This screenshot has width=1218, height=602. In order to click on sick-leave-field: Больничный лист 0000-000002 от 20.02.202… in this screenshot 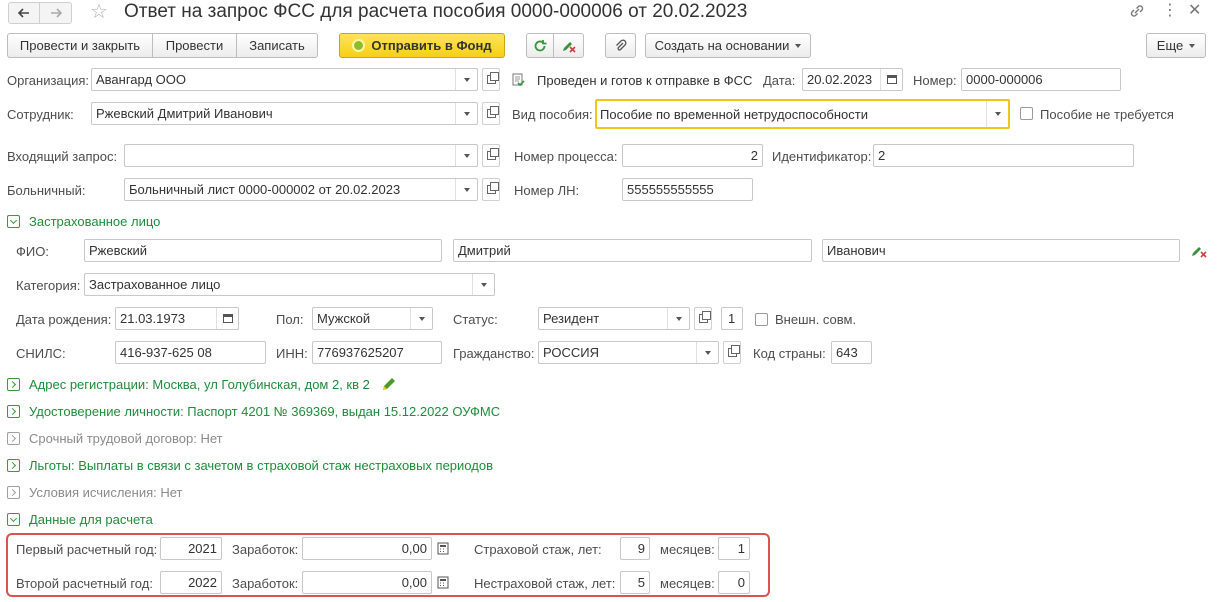, I will do `click(301, 189)`.